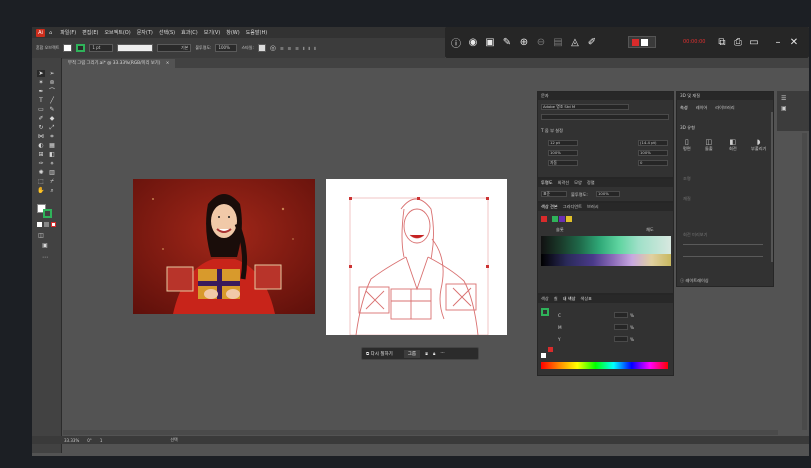  Describe the element at coordinates (653, 163) in the screenshot. I see `tracking-field: 0` at that location.